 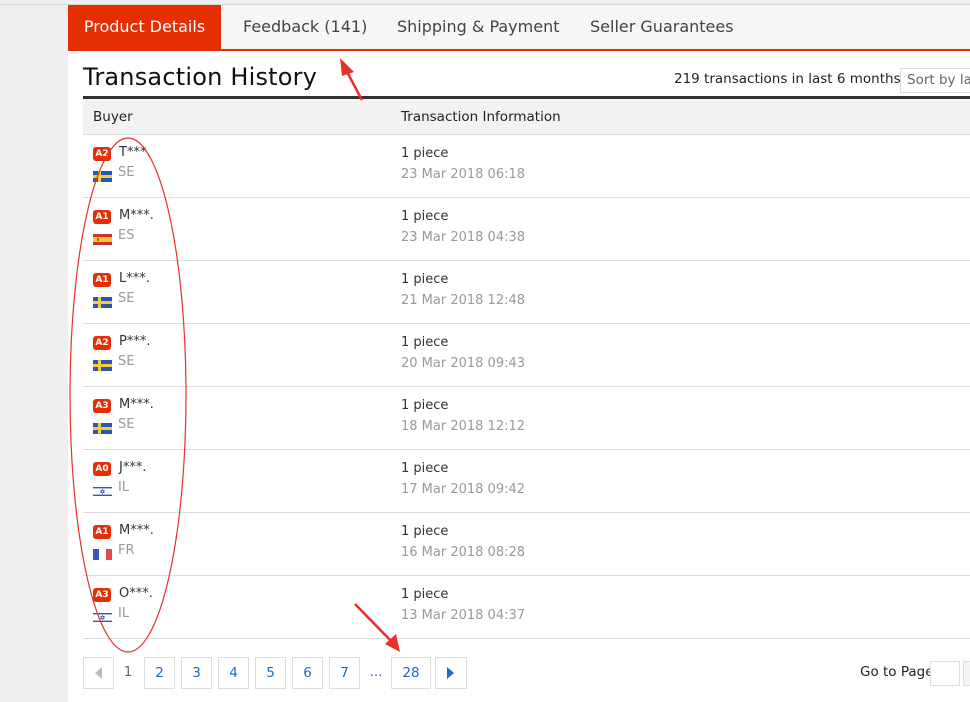 What do you see at coordinates (113, 117) in the screenshot?
I see `column-header-buyer: Buyer` at bounding box center [113, 117].